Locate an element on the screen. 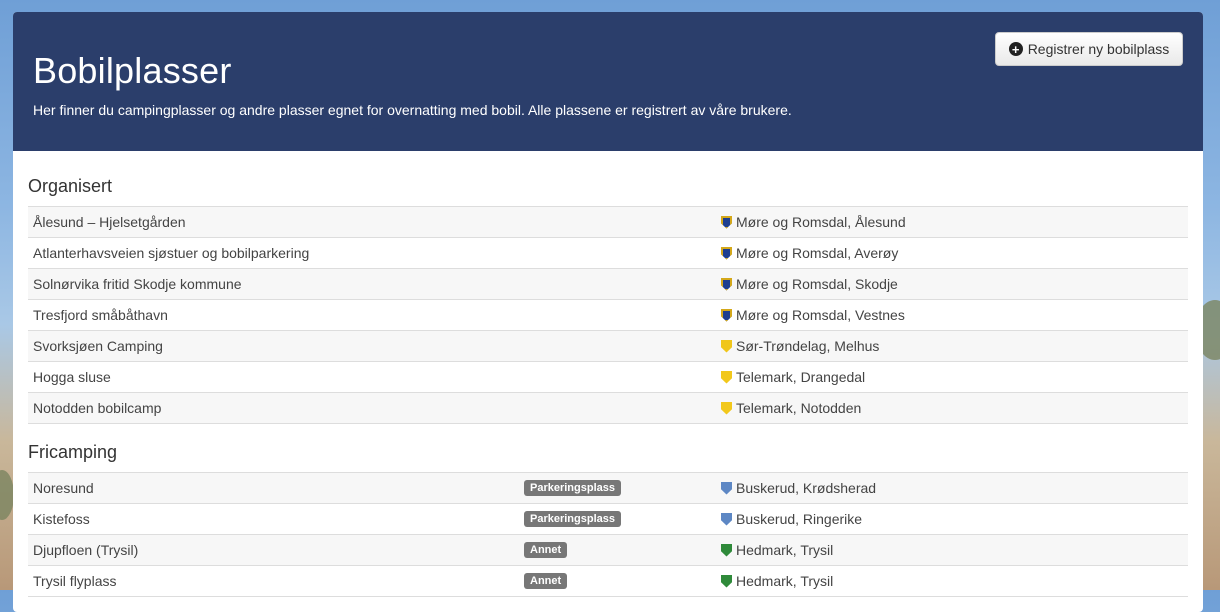 The image size is (1220, 612). spot-name-link: Djupfloen (Trysil) is located at coordinates (85, 550).